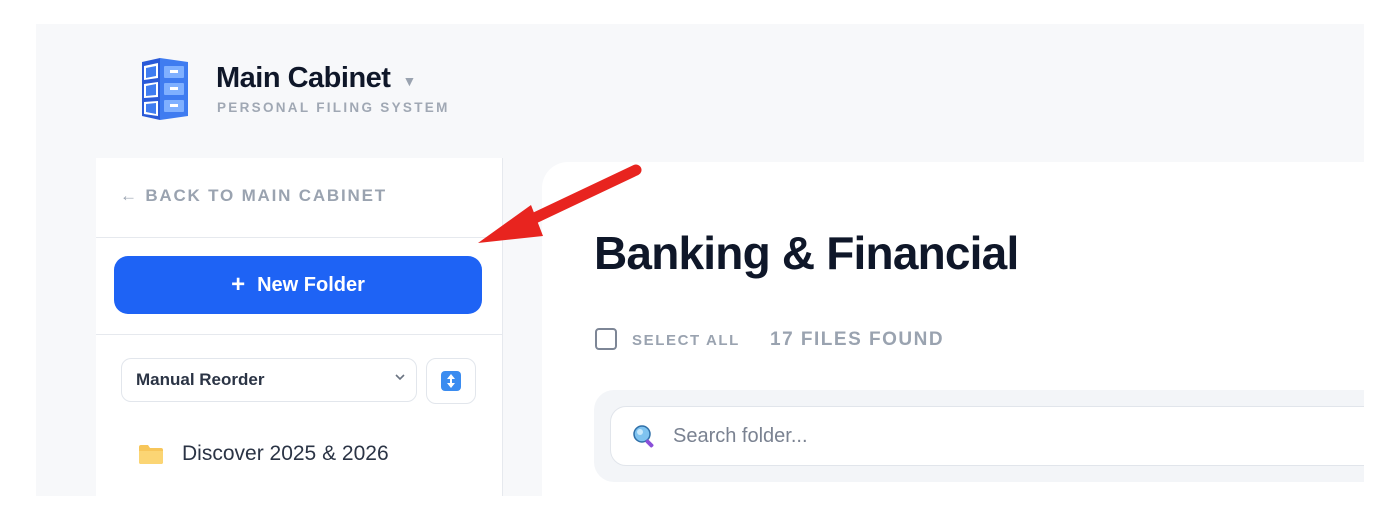 Image resolution: width=1400 pixels, height=520 pixels. What do you see at coordinates (311, 284) in the screenshot?
I see `new-folder-label: New Folder` at bounding box center [311, 284].